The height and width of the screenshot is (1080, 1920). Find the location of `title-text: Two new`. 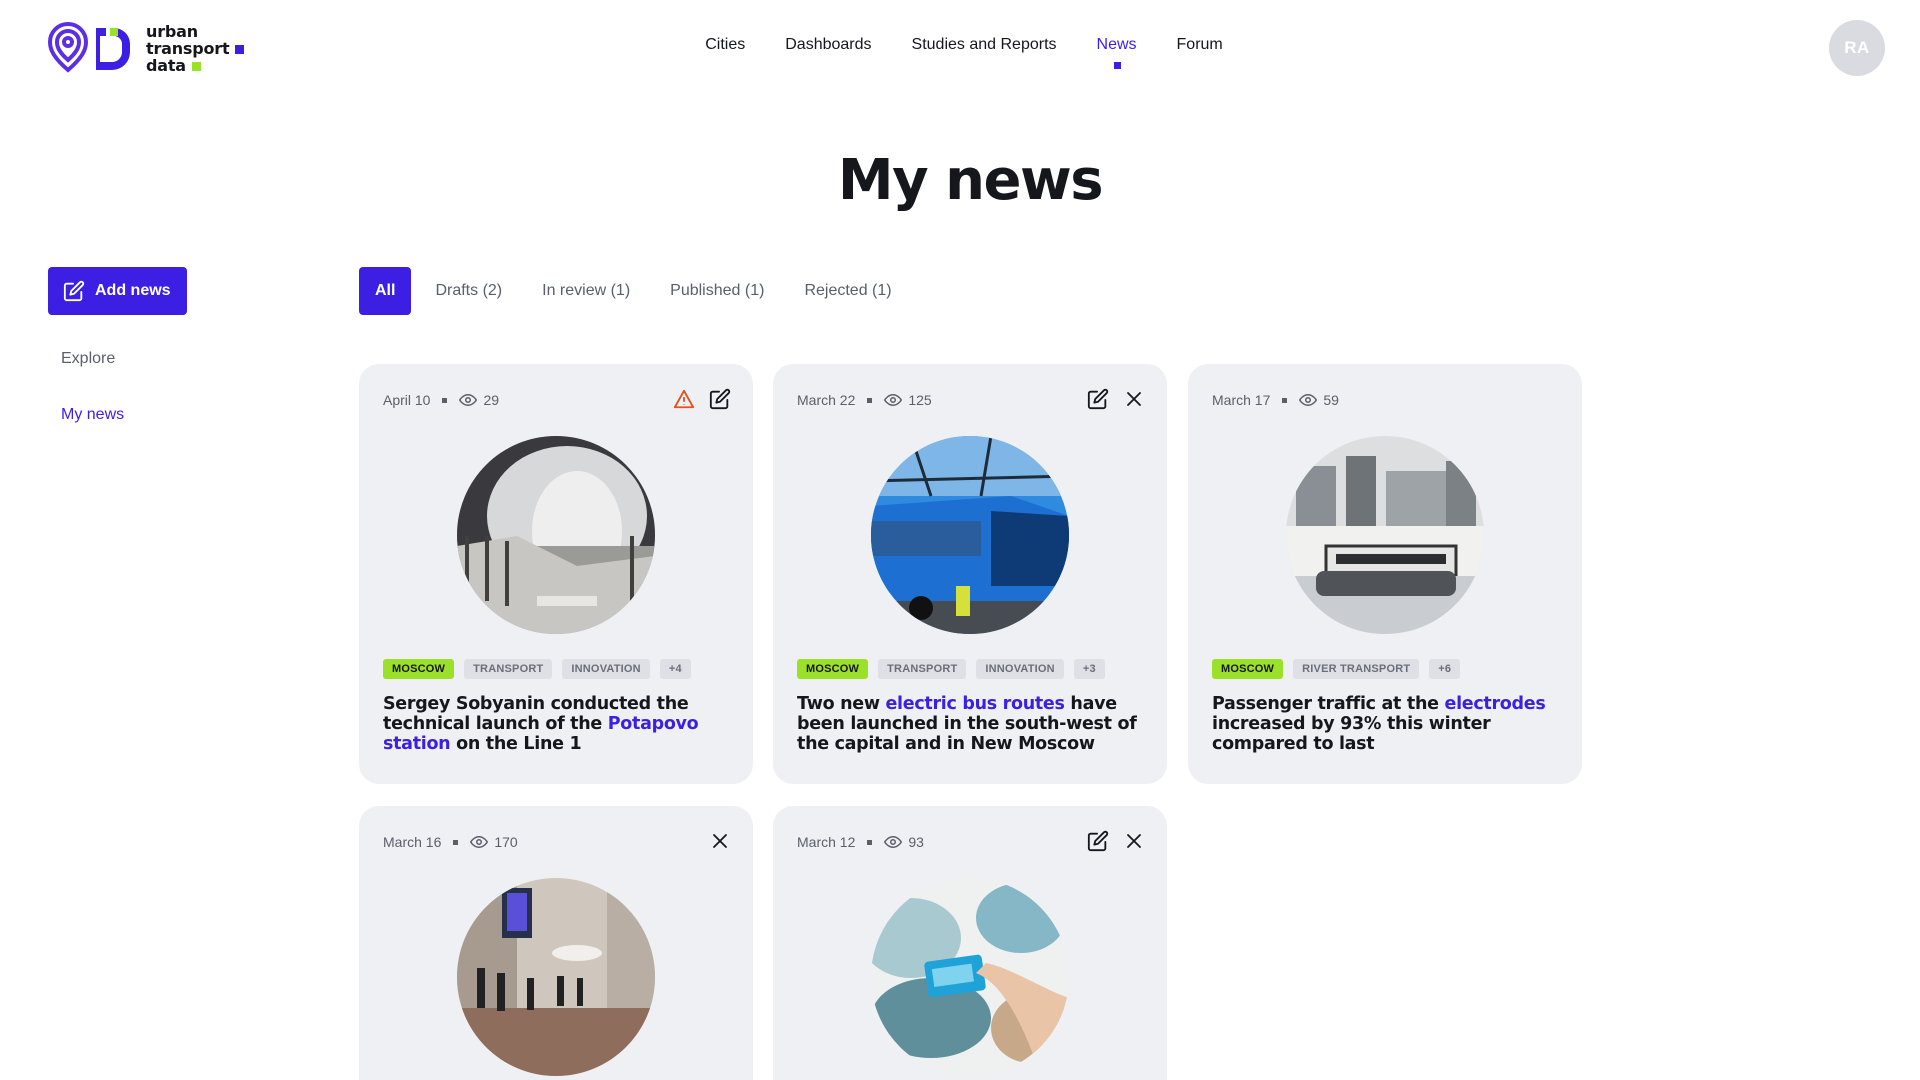

title-text: Two new is located at coordinates (841, 704).